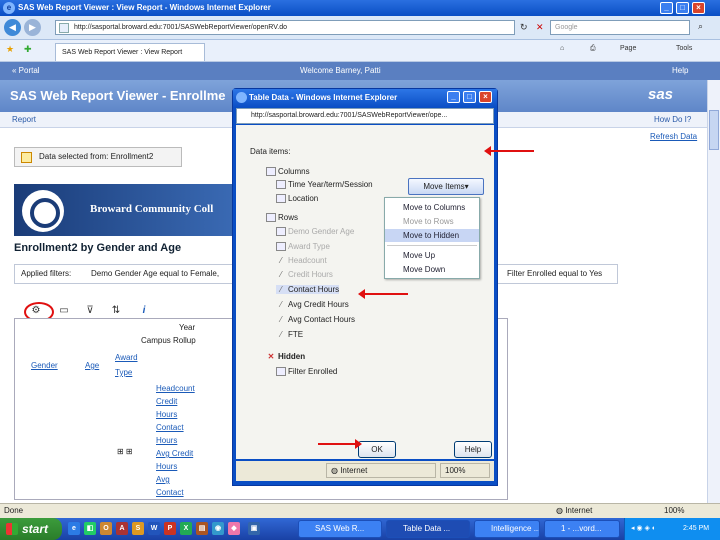 This screenshot has width=720, height=540. I want to click on quicklaunch-app-icon: ◉, so click(218, 528).